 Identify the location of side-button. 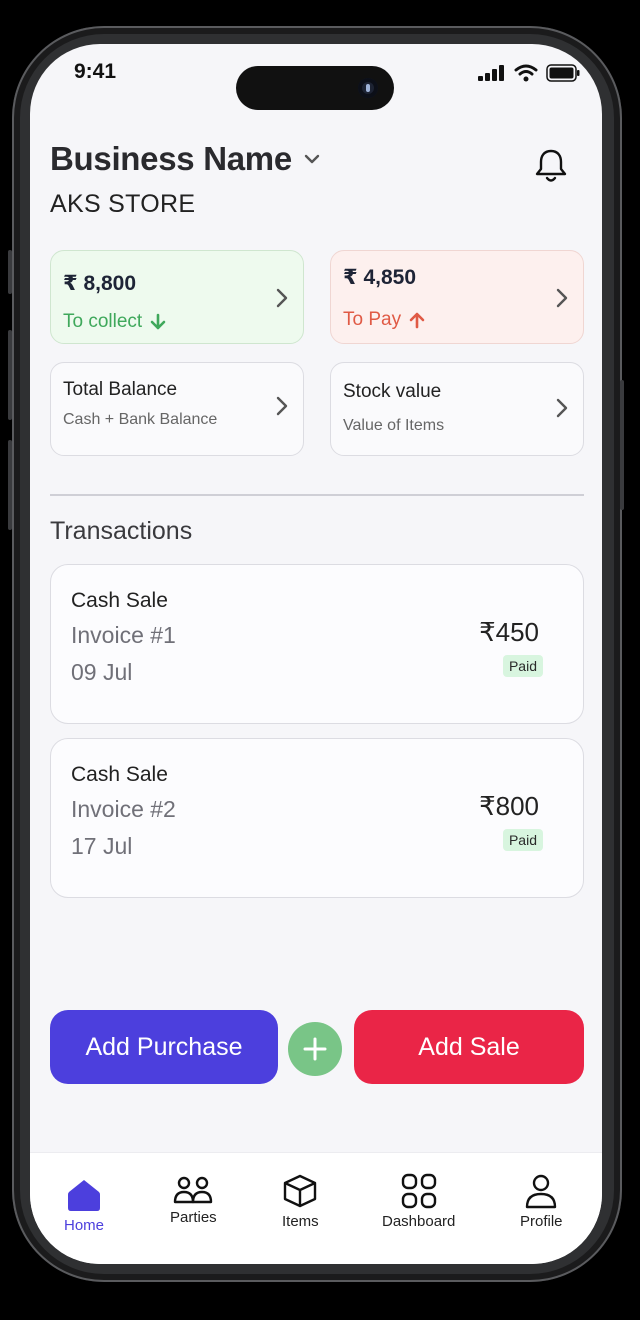
(10, 272).